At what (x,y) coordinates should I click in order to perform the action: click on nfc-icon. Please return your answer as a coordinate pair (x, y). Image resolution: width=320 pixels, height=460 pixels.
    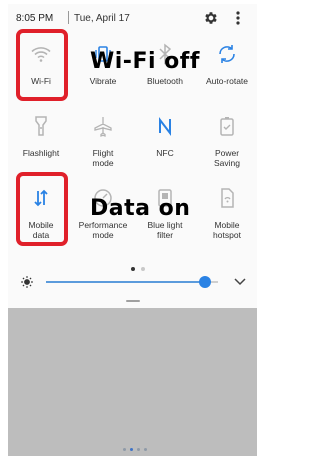
    Looking at the image, I should click on (165, 126).